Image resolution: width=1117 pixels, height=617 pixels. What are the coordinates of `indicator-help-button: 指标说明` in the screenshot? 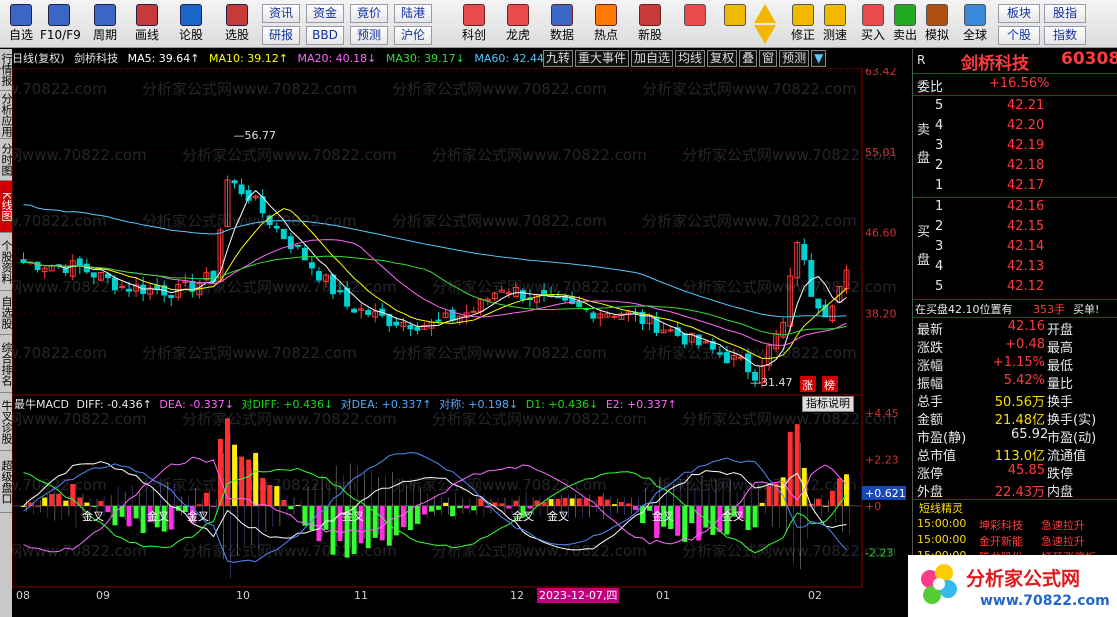 It's located at (828, 404).